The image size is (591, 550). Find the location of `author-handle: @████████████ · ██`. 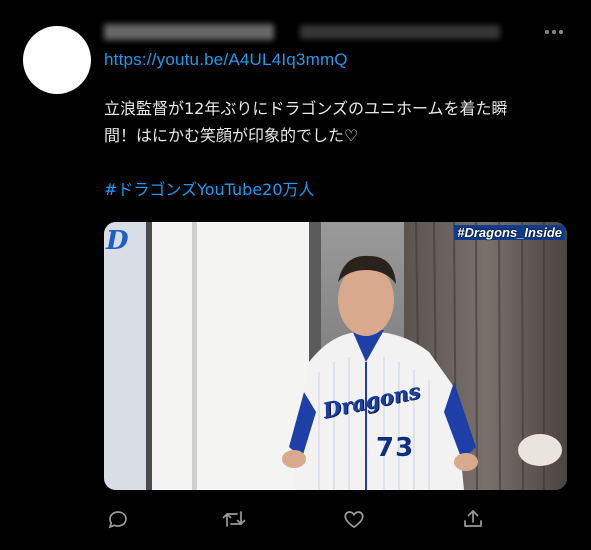

author-handle: @████████████ · ██ is located at coordinates (400, 32).